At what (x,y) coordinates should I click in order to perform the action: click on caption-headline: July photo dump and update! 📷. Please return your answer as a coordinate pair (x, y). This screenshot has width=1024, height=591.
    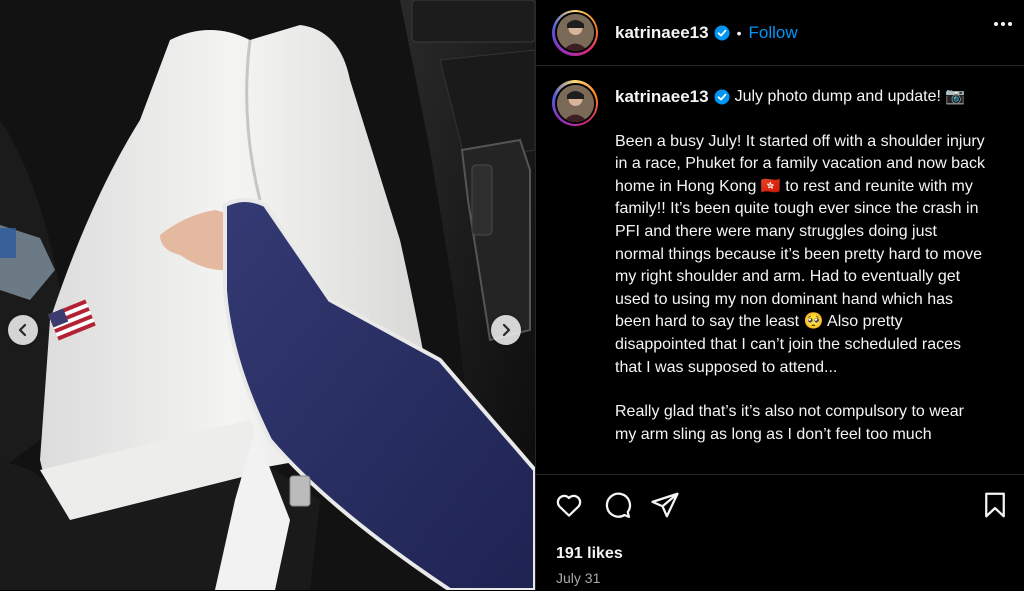
    Looking at the image, I should click on (850, 96).